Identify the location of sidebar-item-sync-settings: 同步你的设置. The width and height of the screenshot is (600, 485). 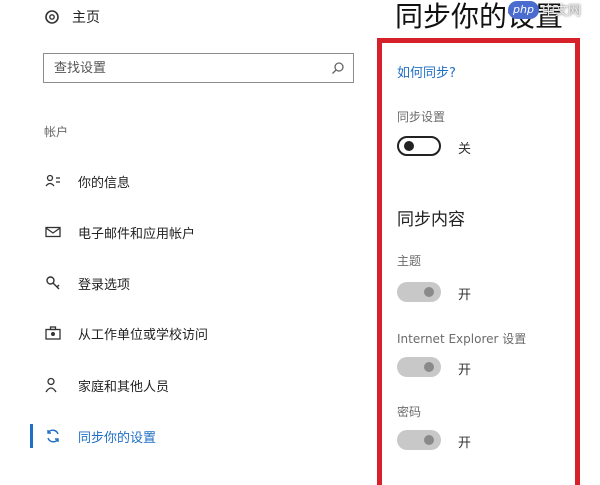
(100, 436).